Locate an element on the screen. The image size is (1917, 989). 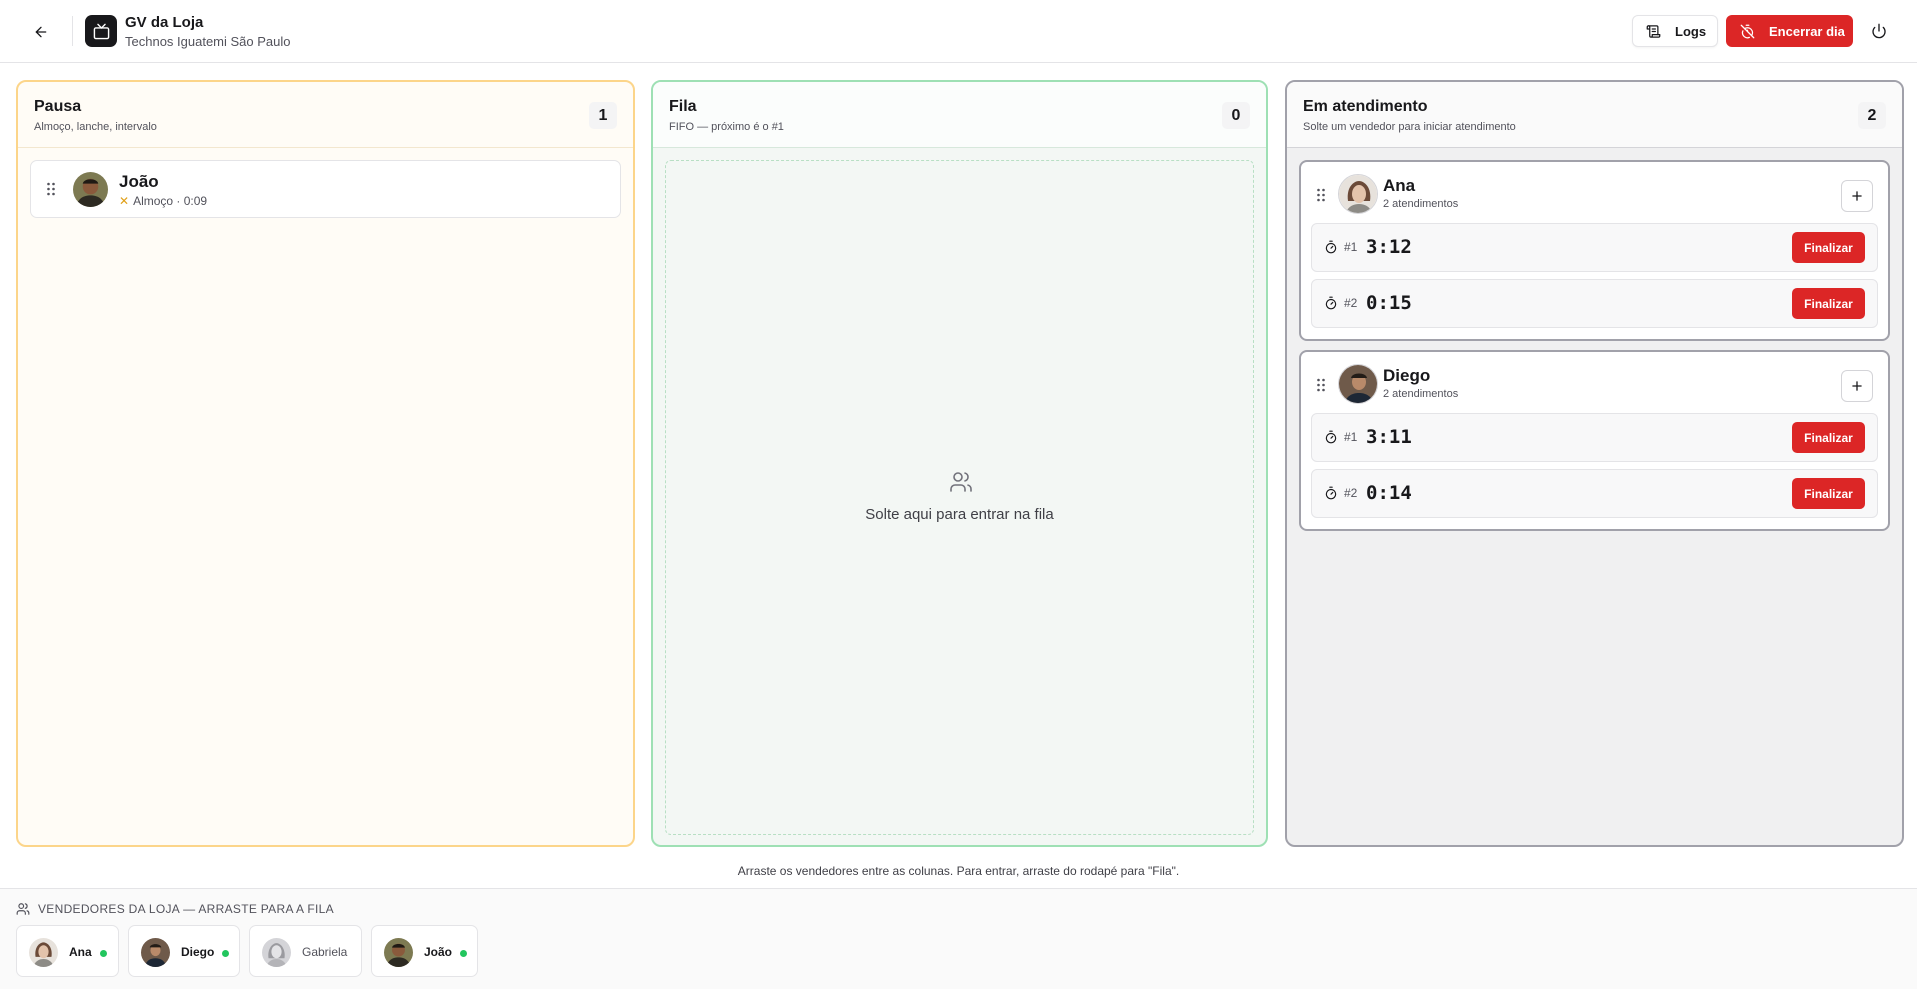
seller-chip-joao: João is located at coordinates (424, 951).